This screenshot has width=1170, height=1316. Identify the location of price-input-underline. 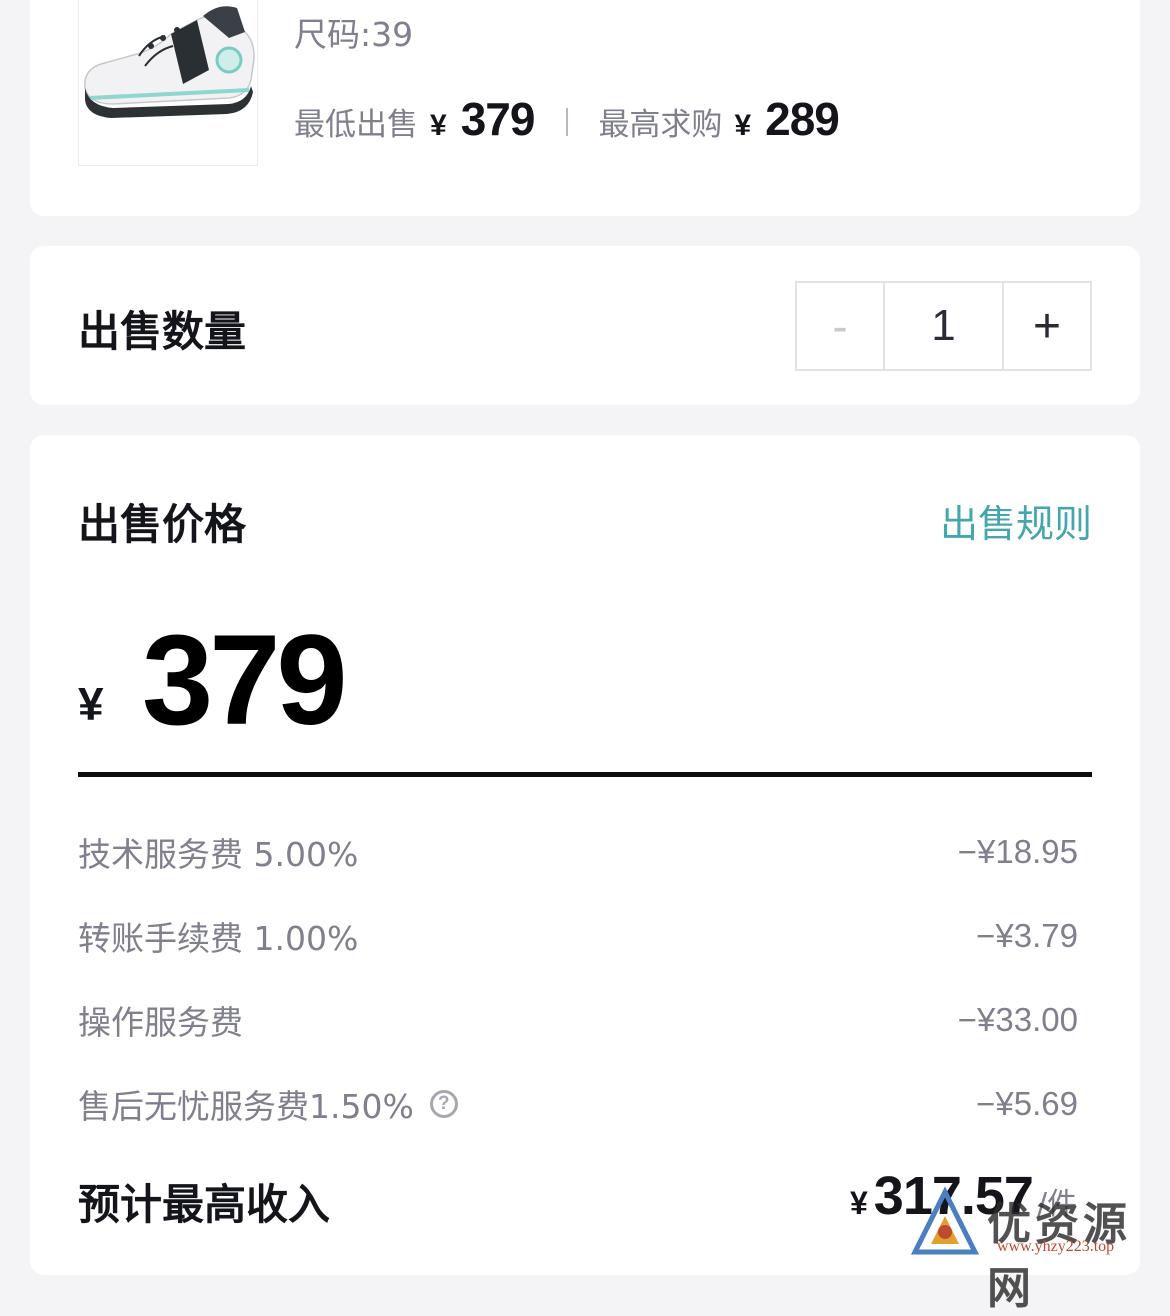
(585, 774).